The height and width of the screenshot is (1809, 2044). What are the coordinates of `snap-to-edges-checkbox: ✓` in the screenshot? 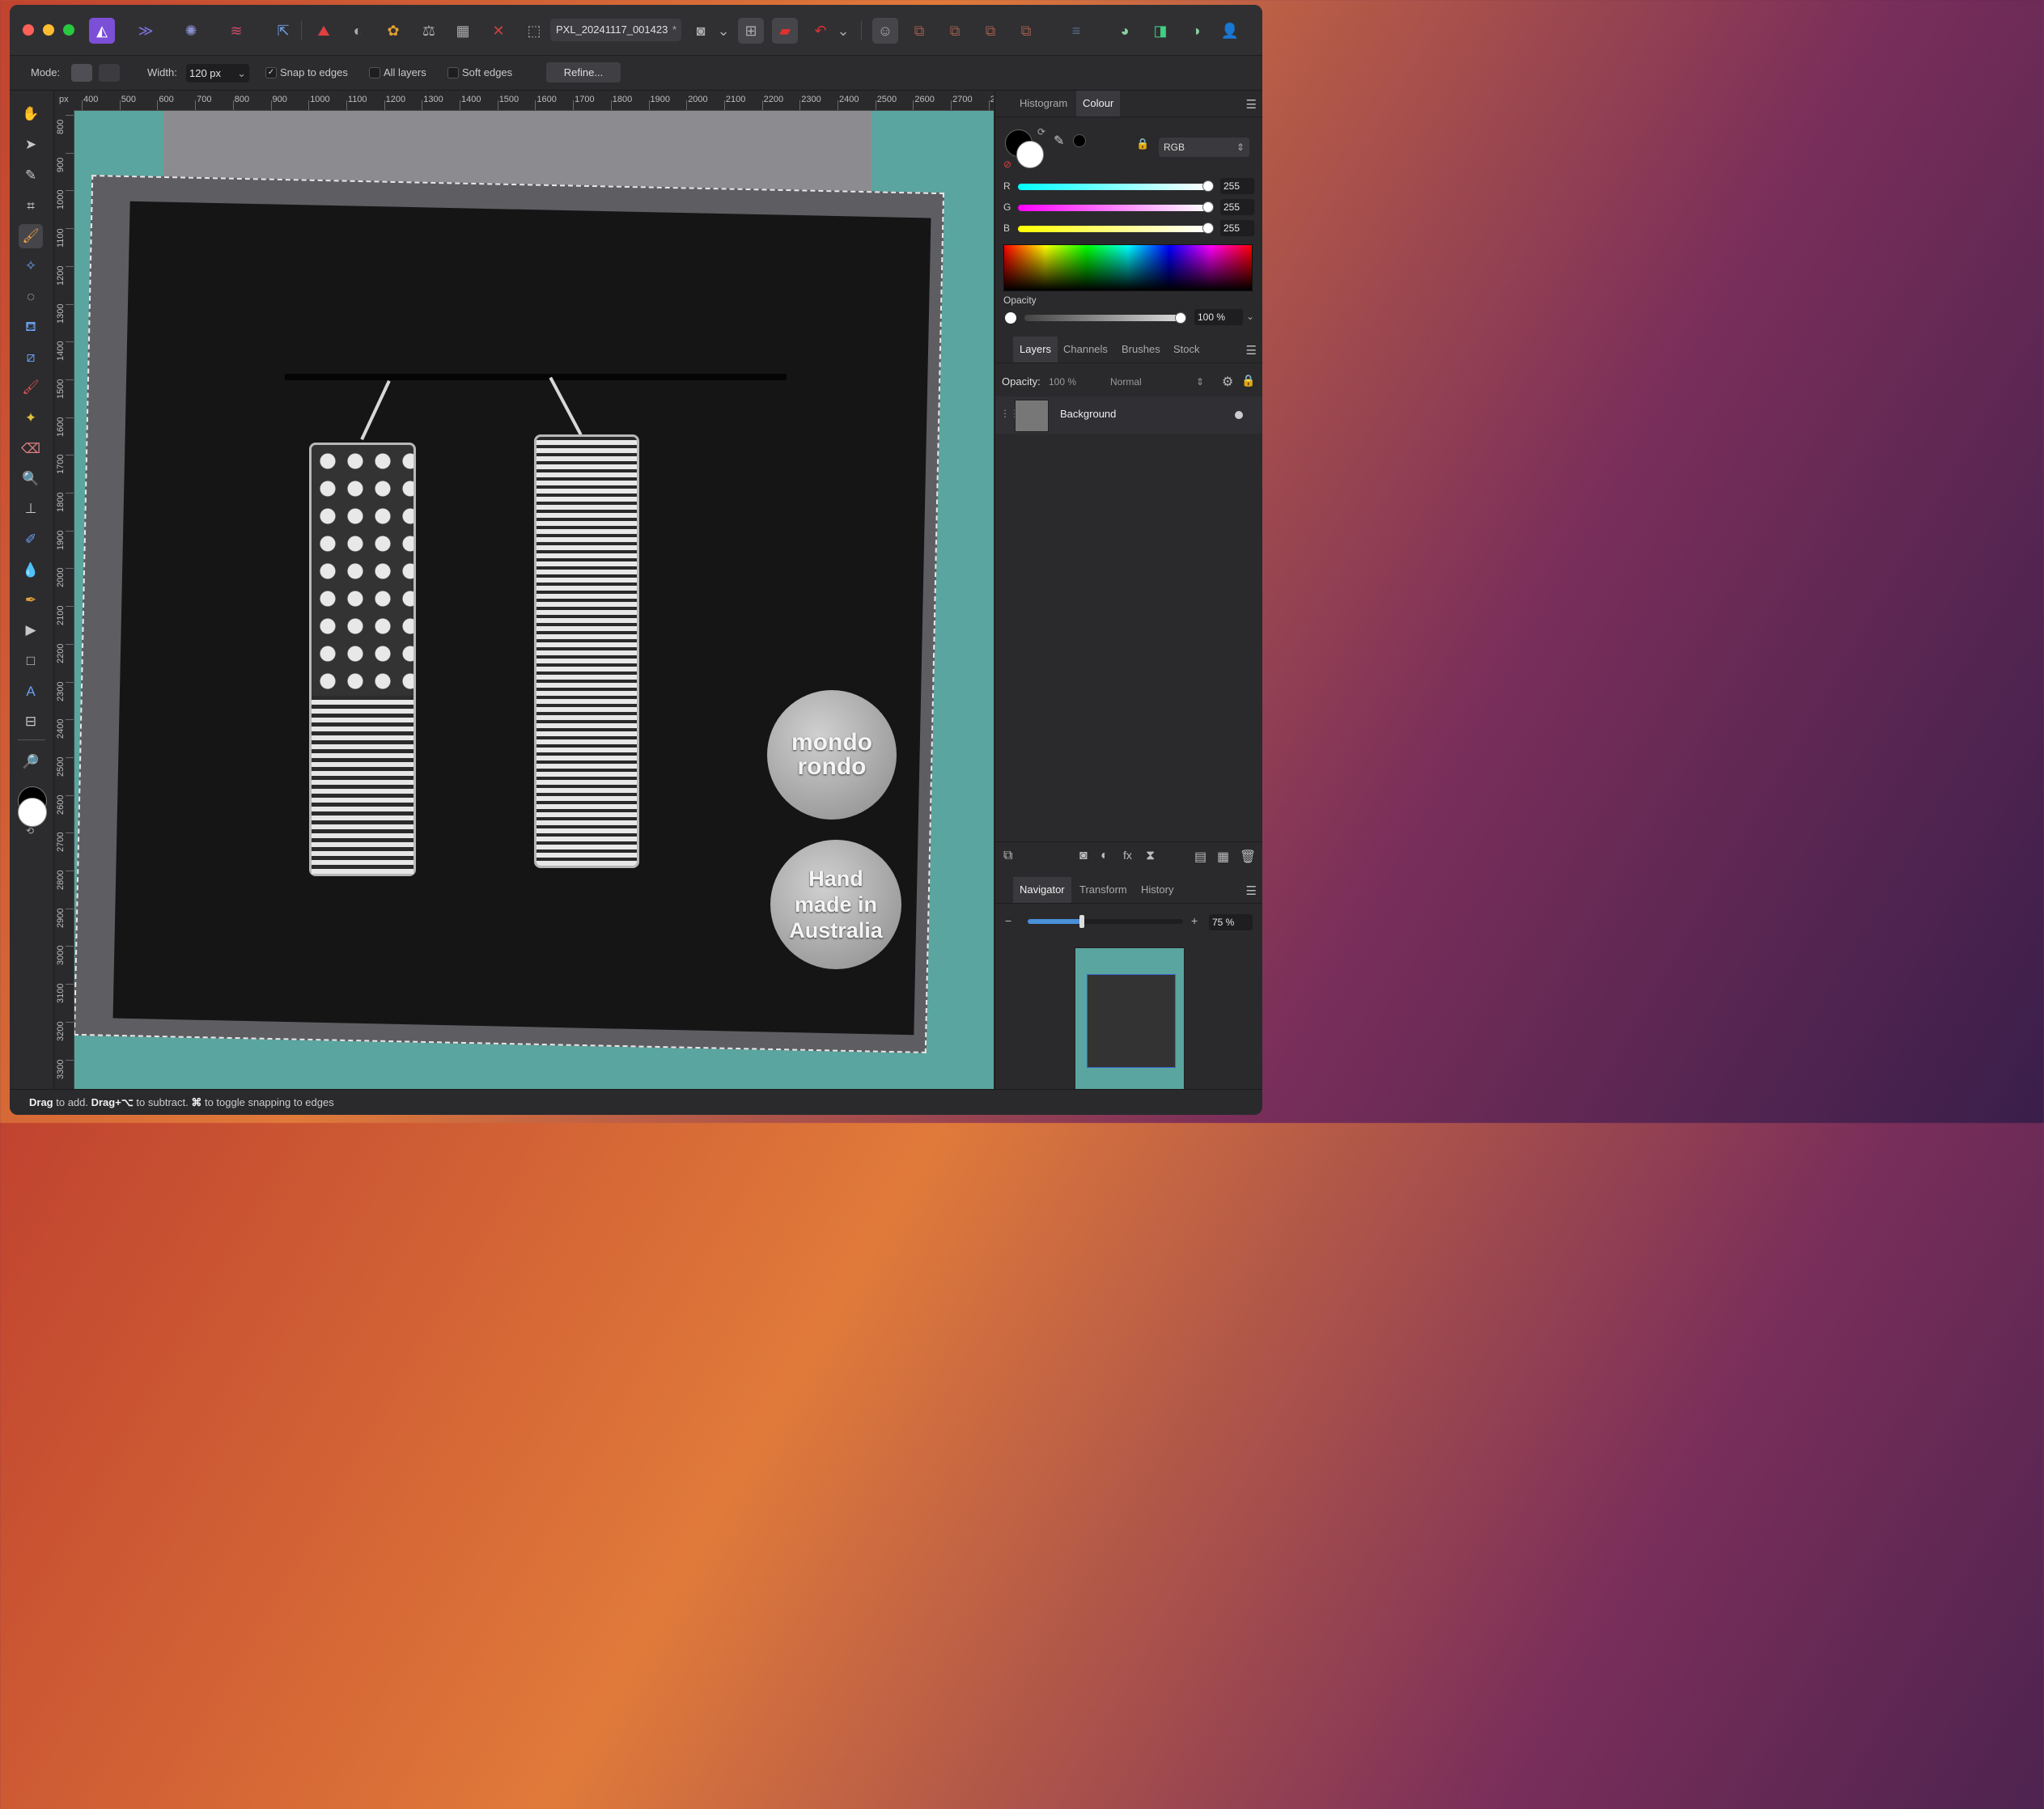 It's located at (271, 72).